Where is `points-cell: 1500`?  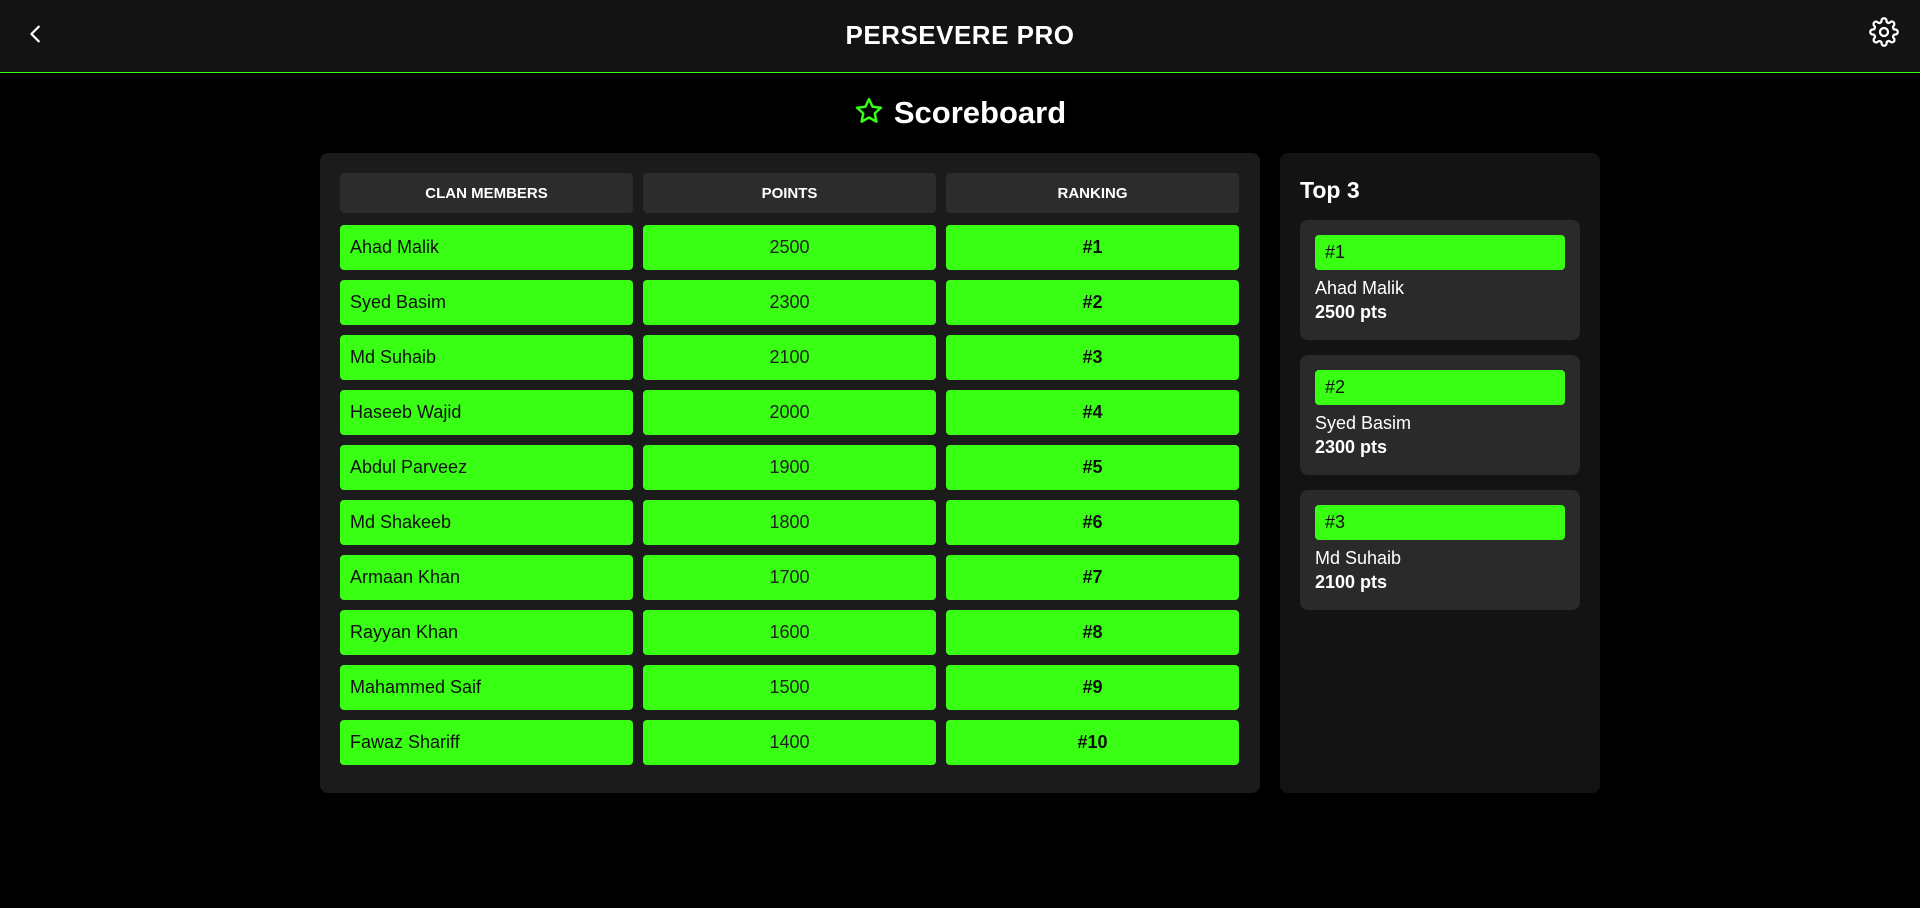
points-cell: 1500 is located at coordinates (789, 687).